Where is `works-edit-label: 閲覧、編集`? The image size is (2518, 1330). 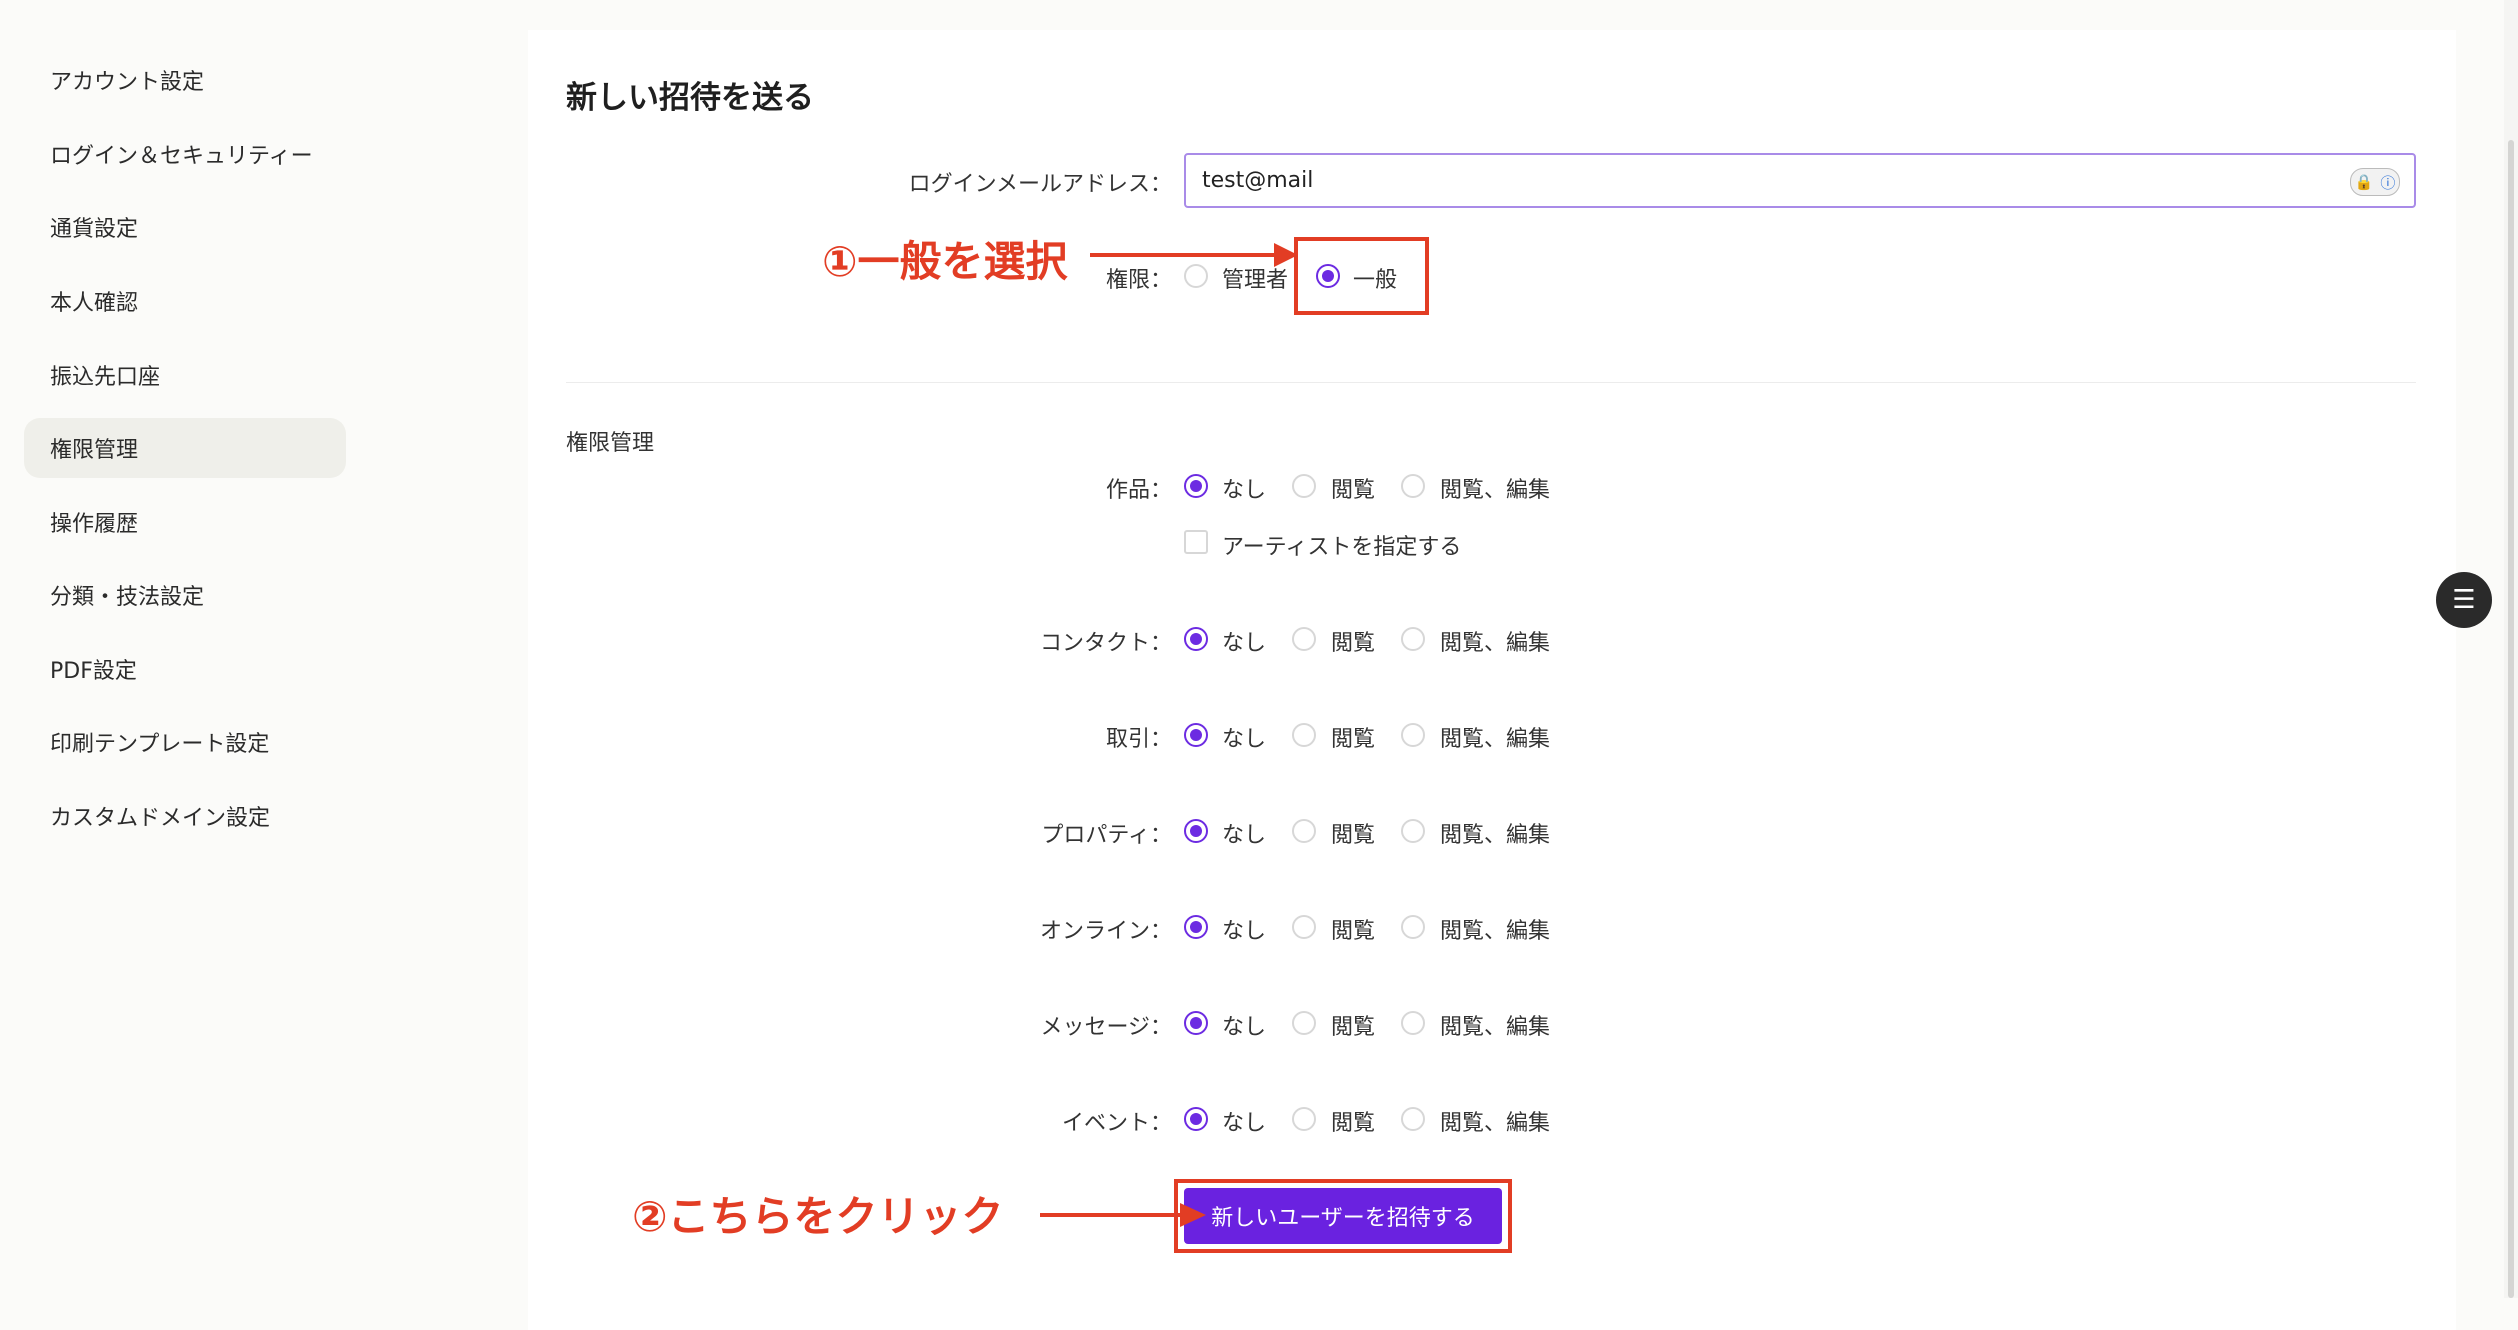 works-edit-label: 閲覧、編集 is located at coordinates (1495, 490).